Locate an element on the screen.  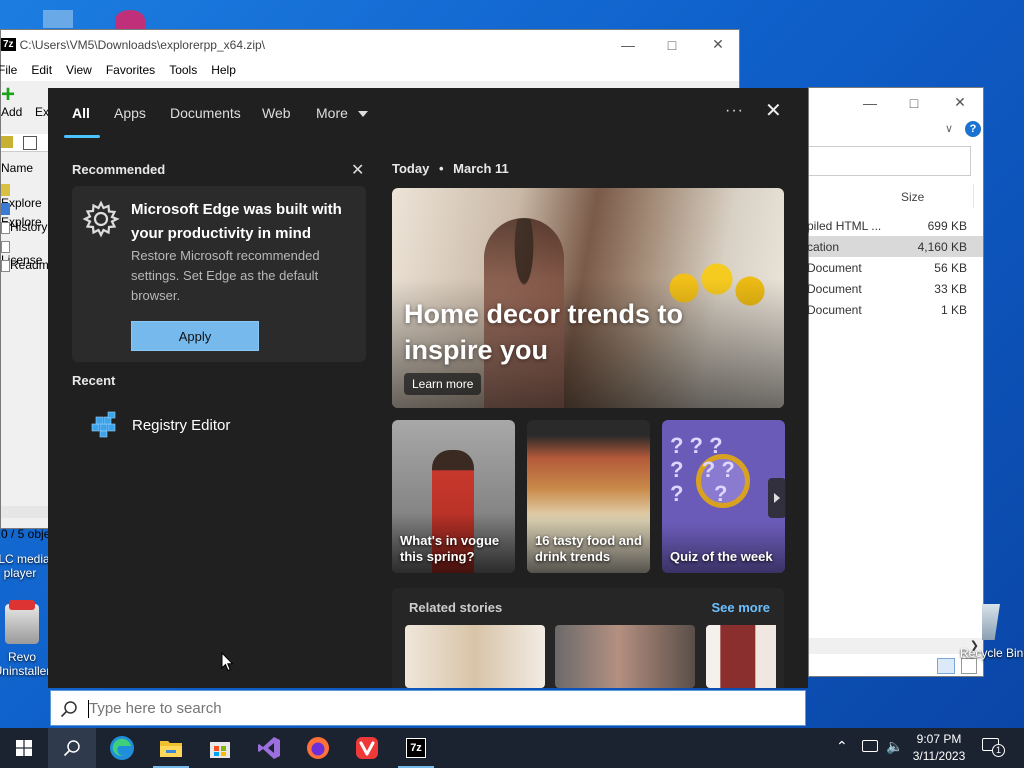
table-row: Document 1 KB is located at coordinates (895, 309).